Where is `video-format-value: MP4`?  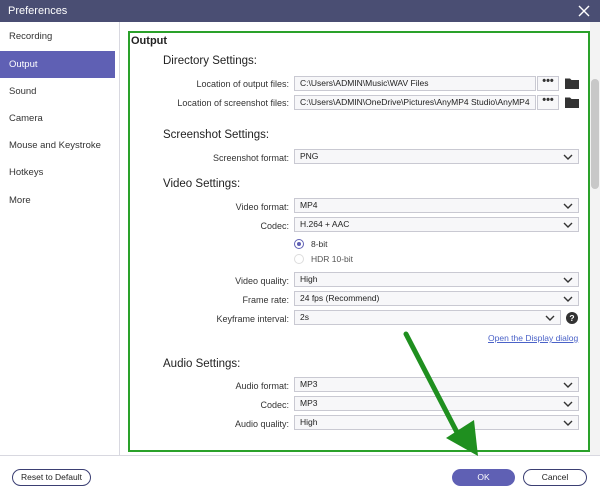 video-format-value: MP4 is located at coordinates (309, 205).